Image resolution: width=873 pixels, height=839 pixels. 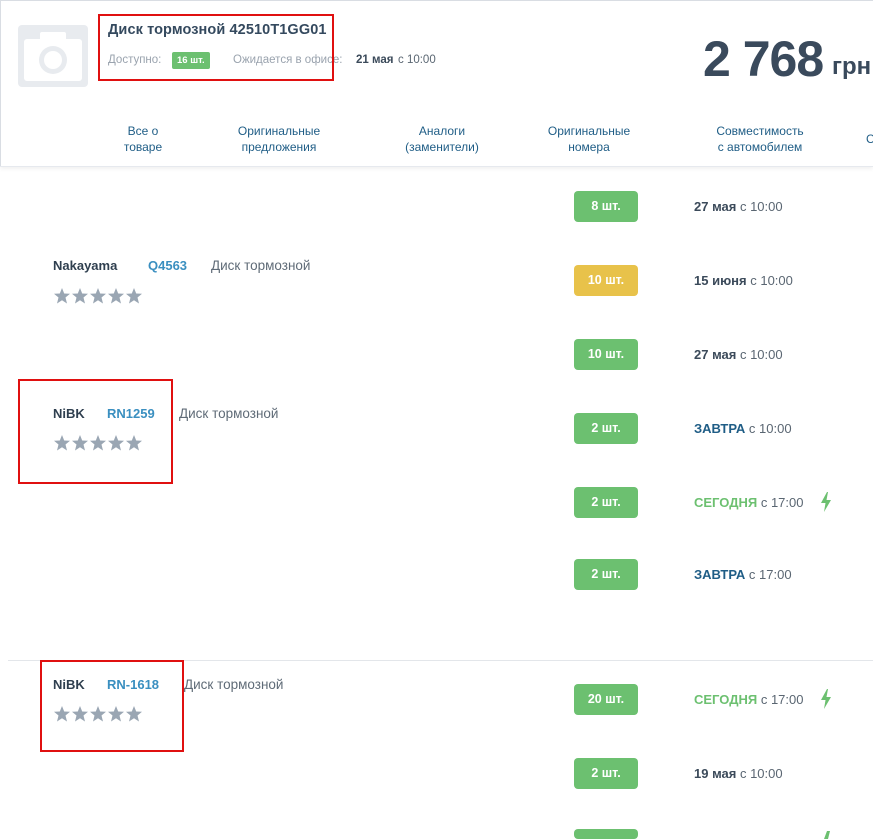 What do you see at coordinates (589, 139) in the screenshot?
I see `tab-original-numbers: Оригинальные номера` at bounding box center [589, 139].